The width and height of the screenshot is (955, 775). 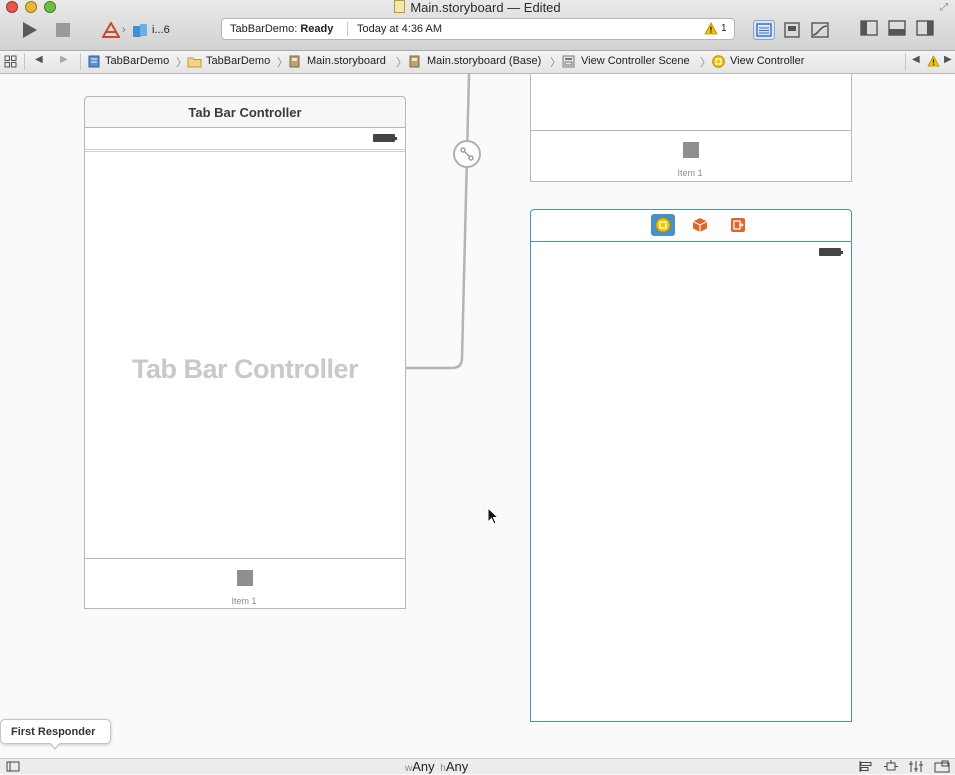 What do you see at coordinates (317, 29) in the screenshot?
I see `status-state: Ready` at bounding box center [317, 29].